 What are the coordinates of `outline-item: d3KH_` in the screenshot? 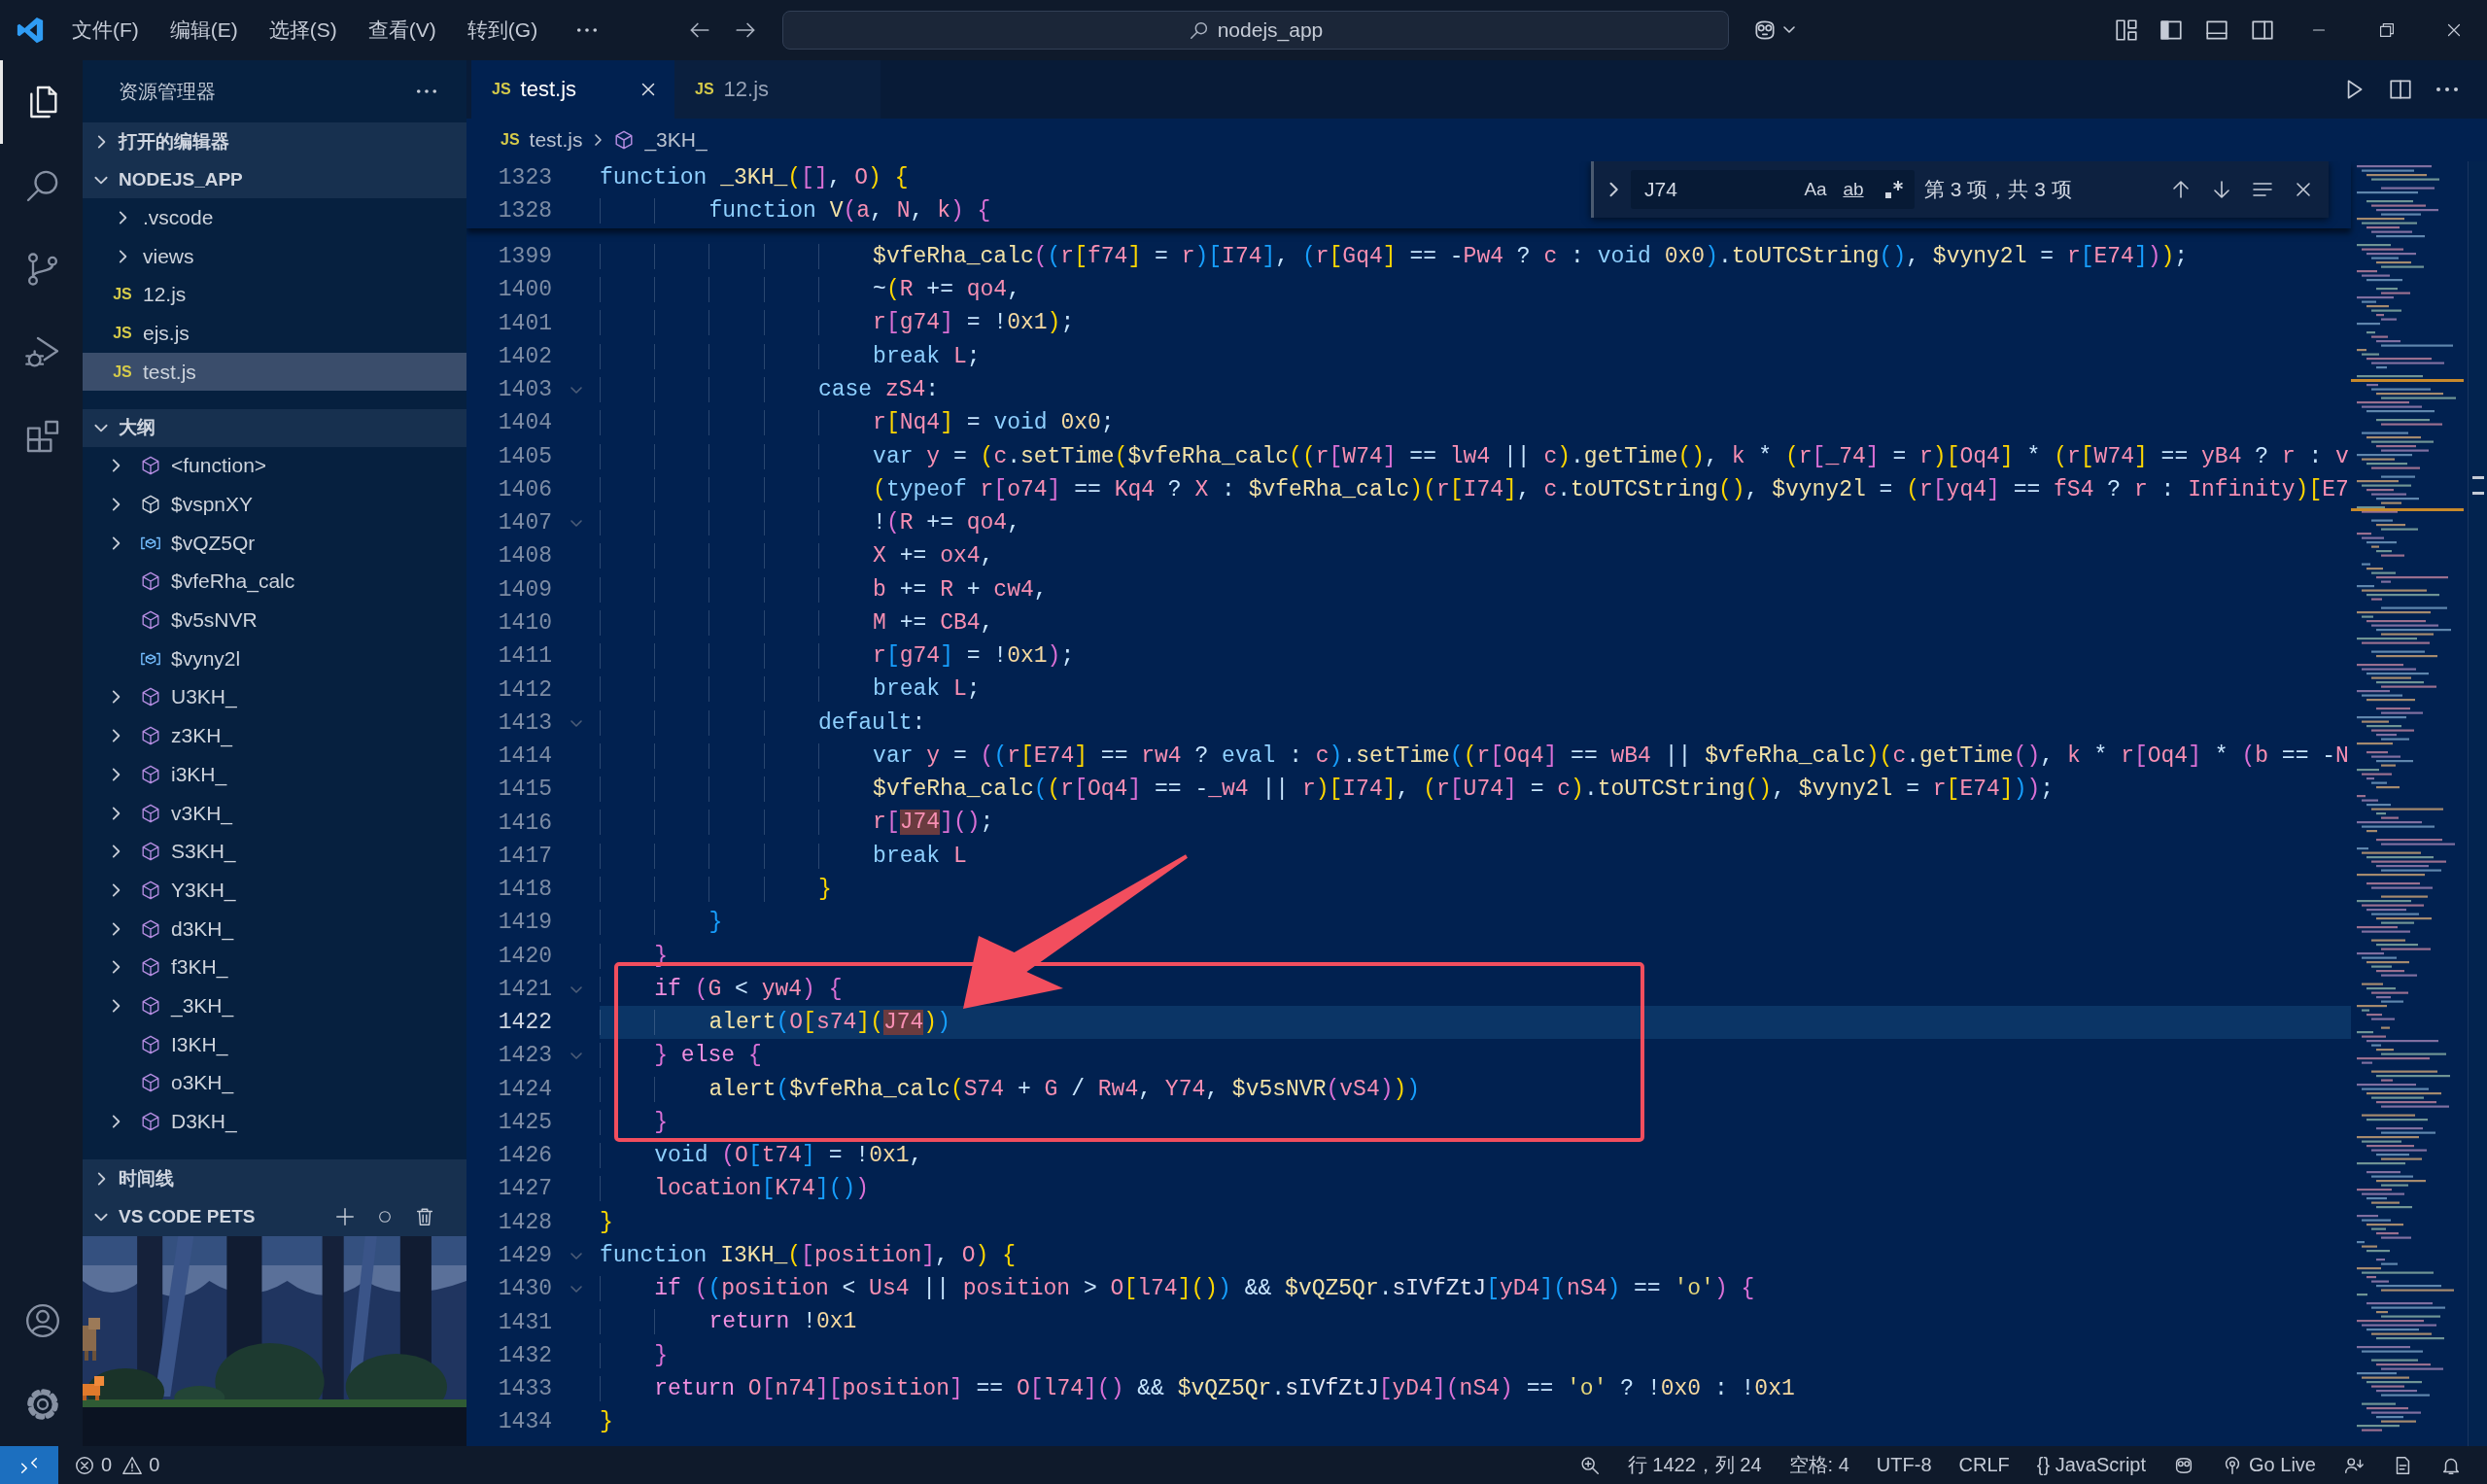 It's located at (275, 929).